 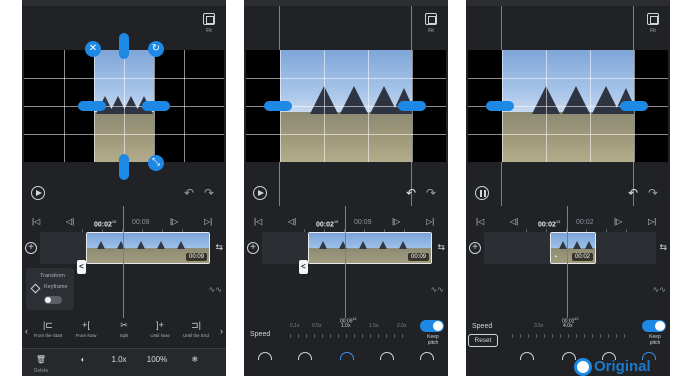 What do you see at coordinates (124, 167) in the screenshot?
I see `bottom-crop-handle` at bounding box center [124, 167].